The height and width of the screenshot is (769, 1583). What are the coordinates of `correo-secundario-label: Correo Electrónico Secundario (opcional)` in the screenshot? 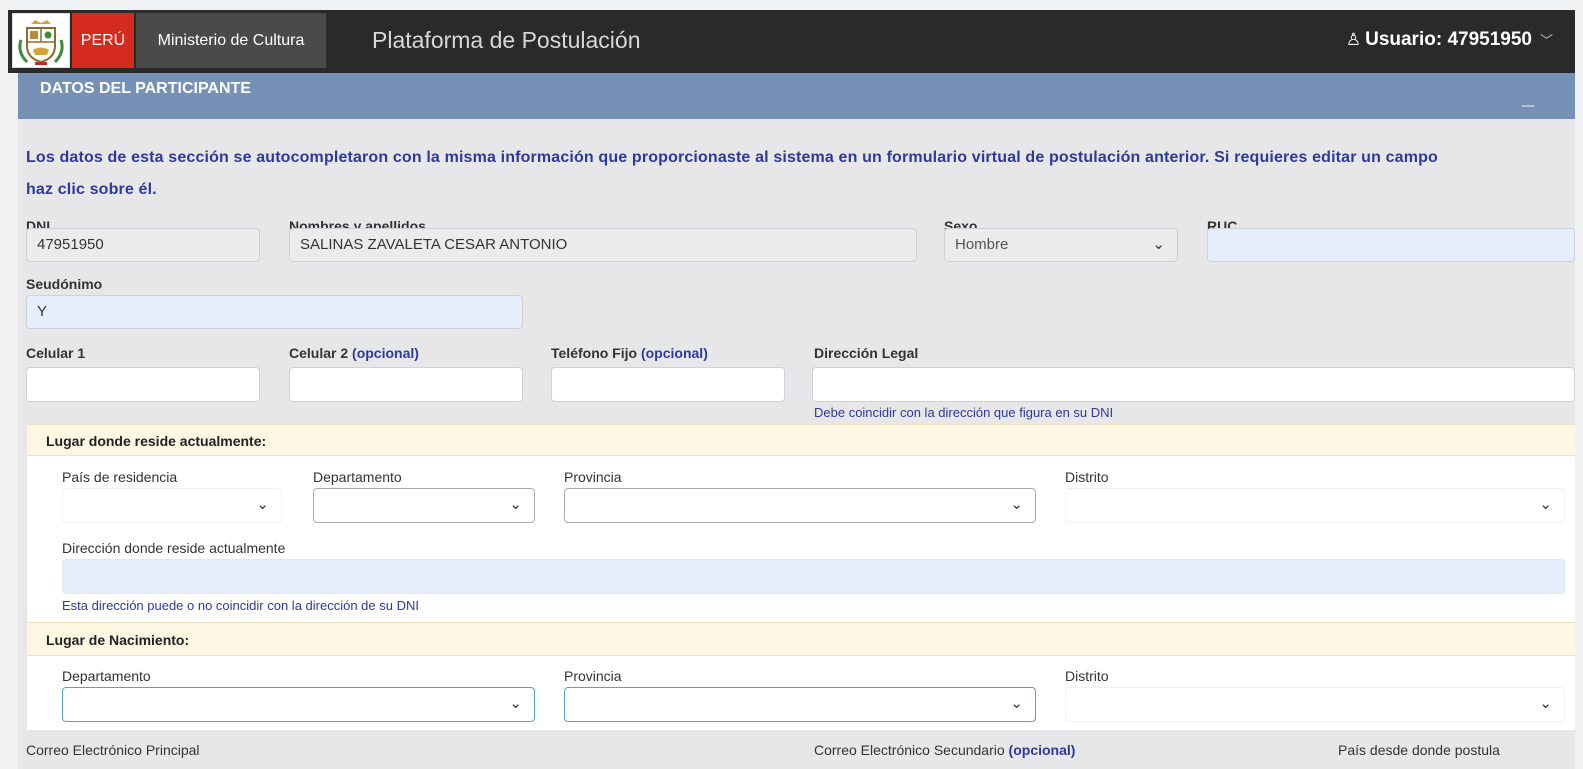 It's located at (945, 750).